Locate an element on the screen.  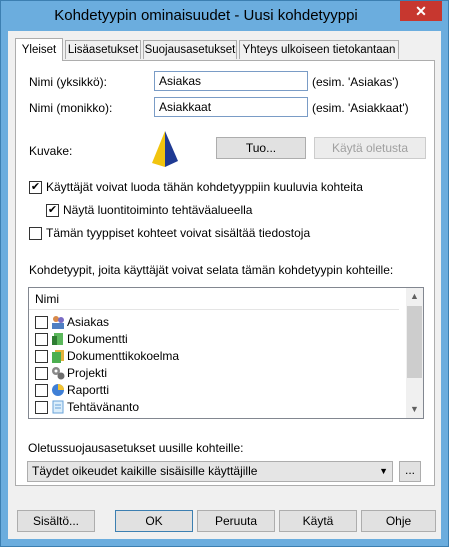
apply-button: Käytä is located at coordinates (318, 521).